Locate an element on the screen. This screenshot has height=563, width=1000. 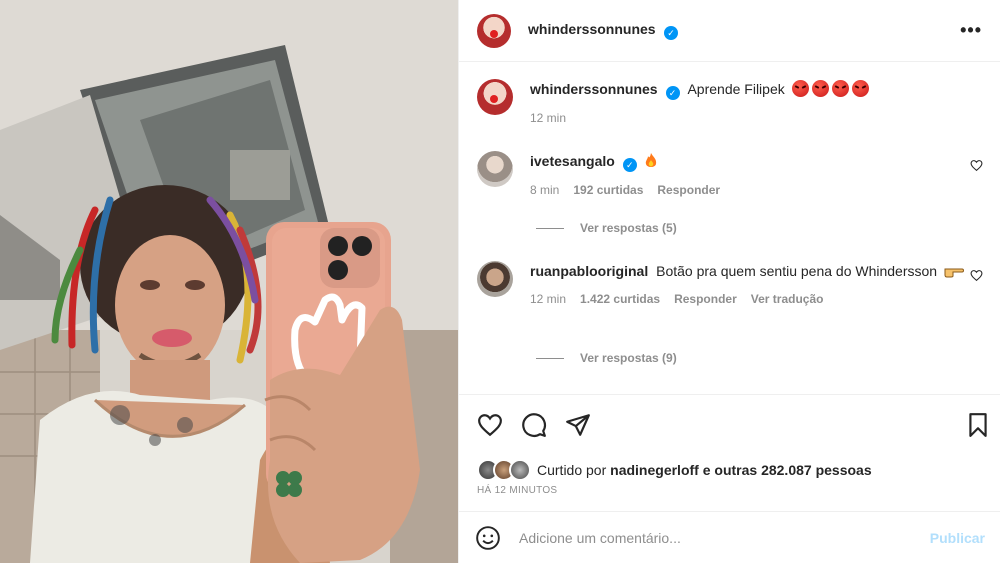
caption-username: whinderssonnunes is located at coordinates (594, 89).